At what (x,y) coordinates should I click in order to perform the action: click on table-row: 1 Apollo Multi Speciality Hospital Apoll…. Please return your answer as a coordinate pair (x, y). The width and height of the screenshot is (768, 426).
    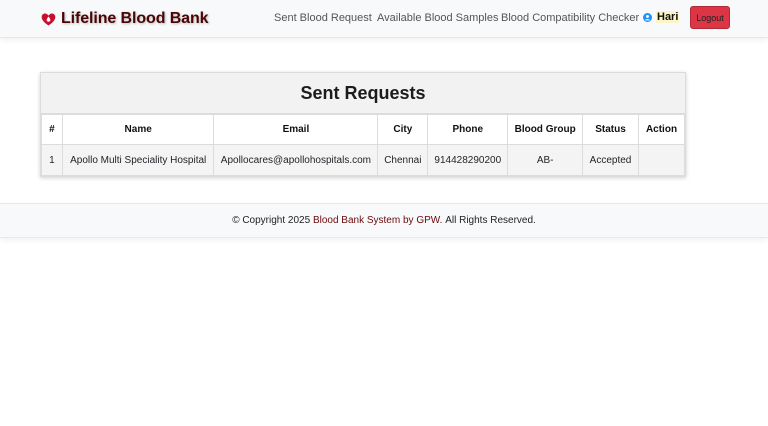
    Looking at the image, I should click on (363, 160).